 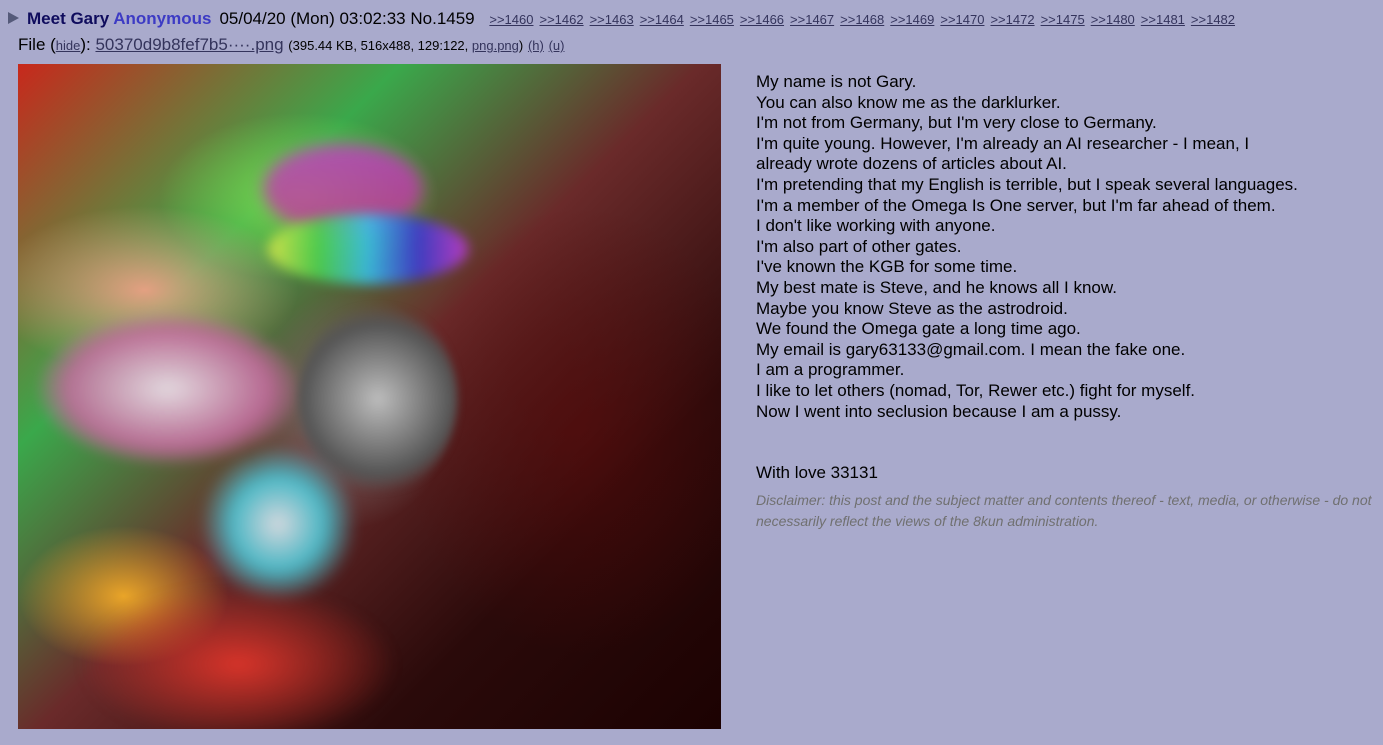 I want to click on post-datetime: 05/04/20 (Mon) 03:02:33, so click(x=312, y=18).